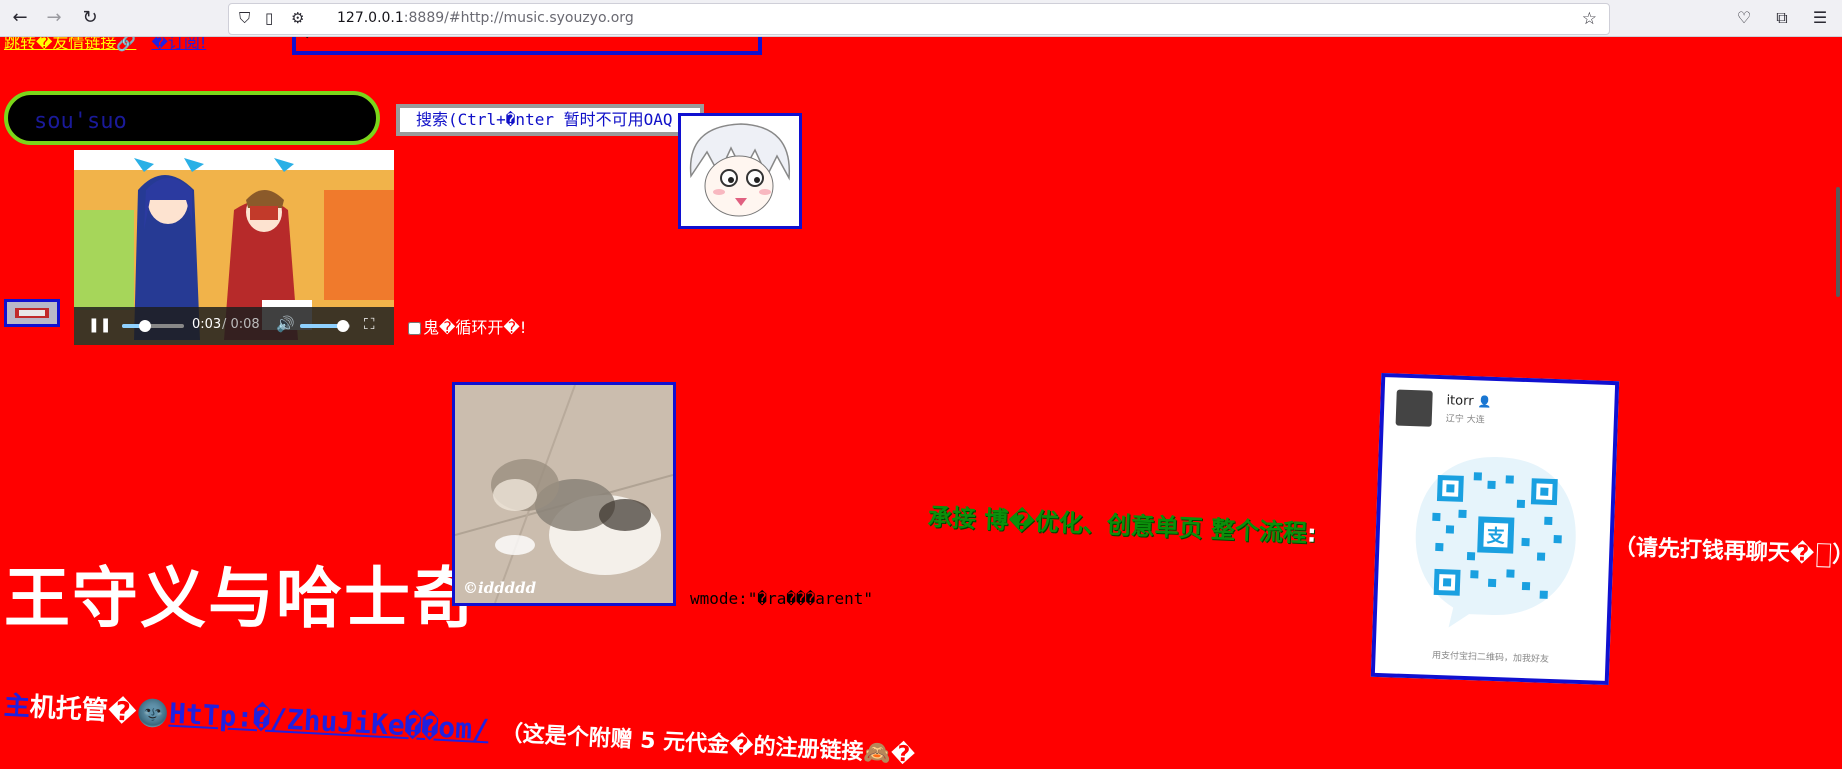 Image resolution: width=1842 pixels, height=769 pixels. Describe the element at coordinates (1465, 420) in the screenshot. I see `qr-location: 辽宁 大连` at that location.